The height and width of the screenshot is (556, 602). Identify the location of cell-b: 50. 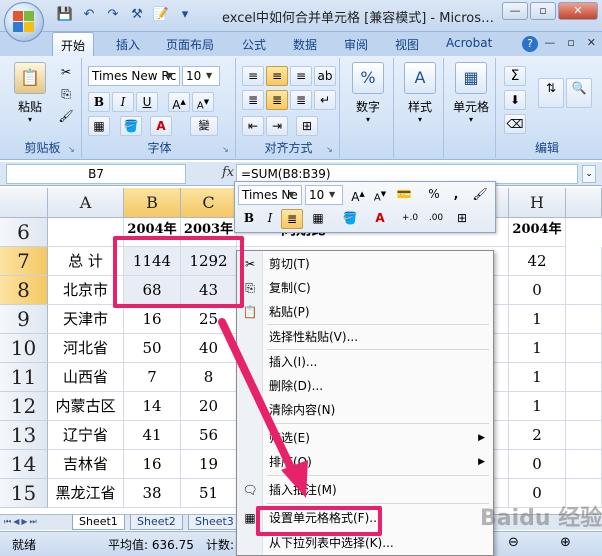
(152, 348).